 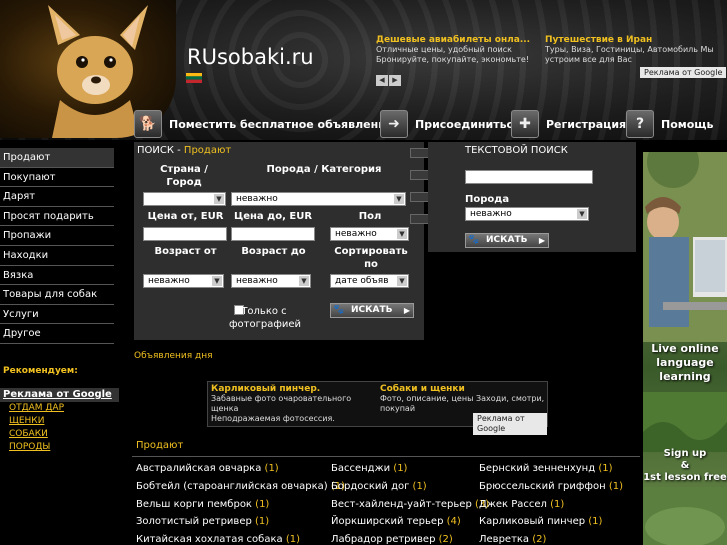 What do you see at coordinates (588, 59) in the screenshot?
I see `ad-text: устроим все для Вас` at bounding box center [588, 59].